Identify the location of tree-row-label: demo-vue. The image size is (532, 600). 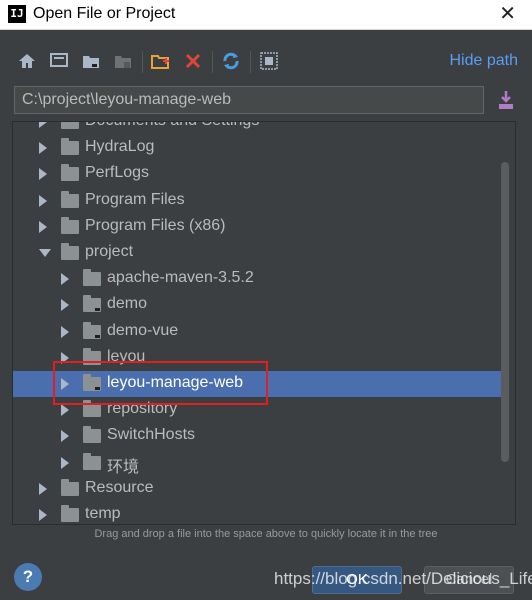
(143, 330).